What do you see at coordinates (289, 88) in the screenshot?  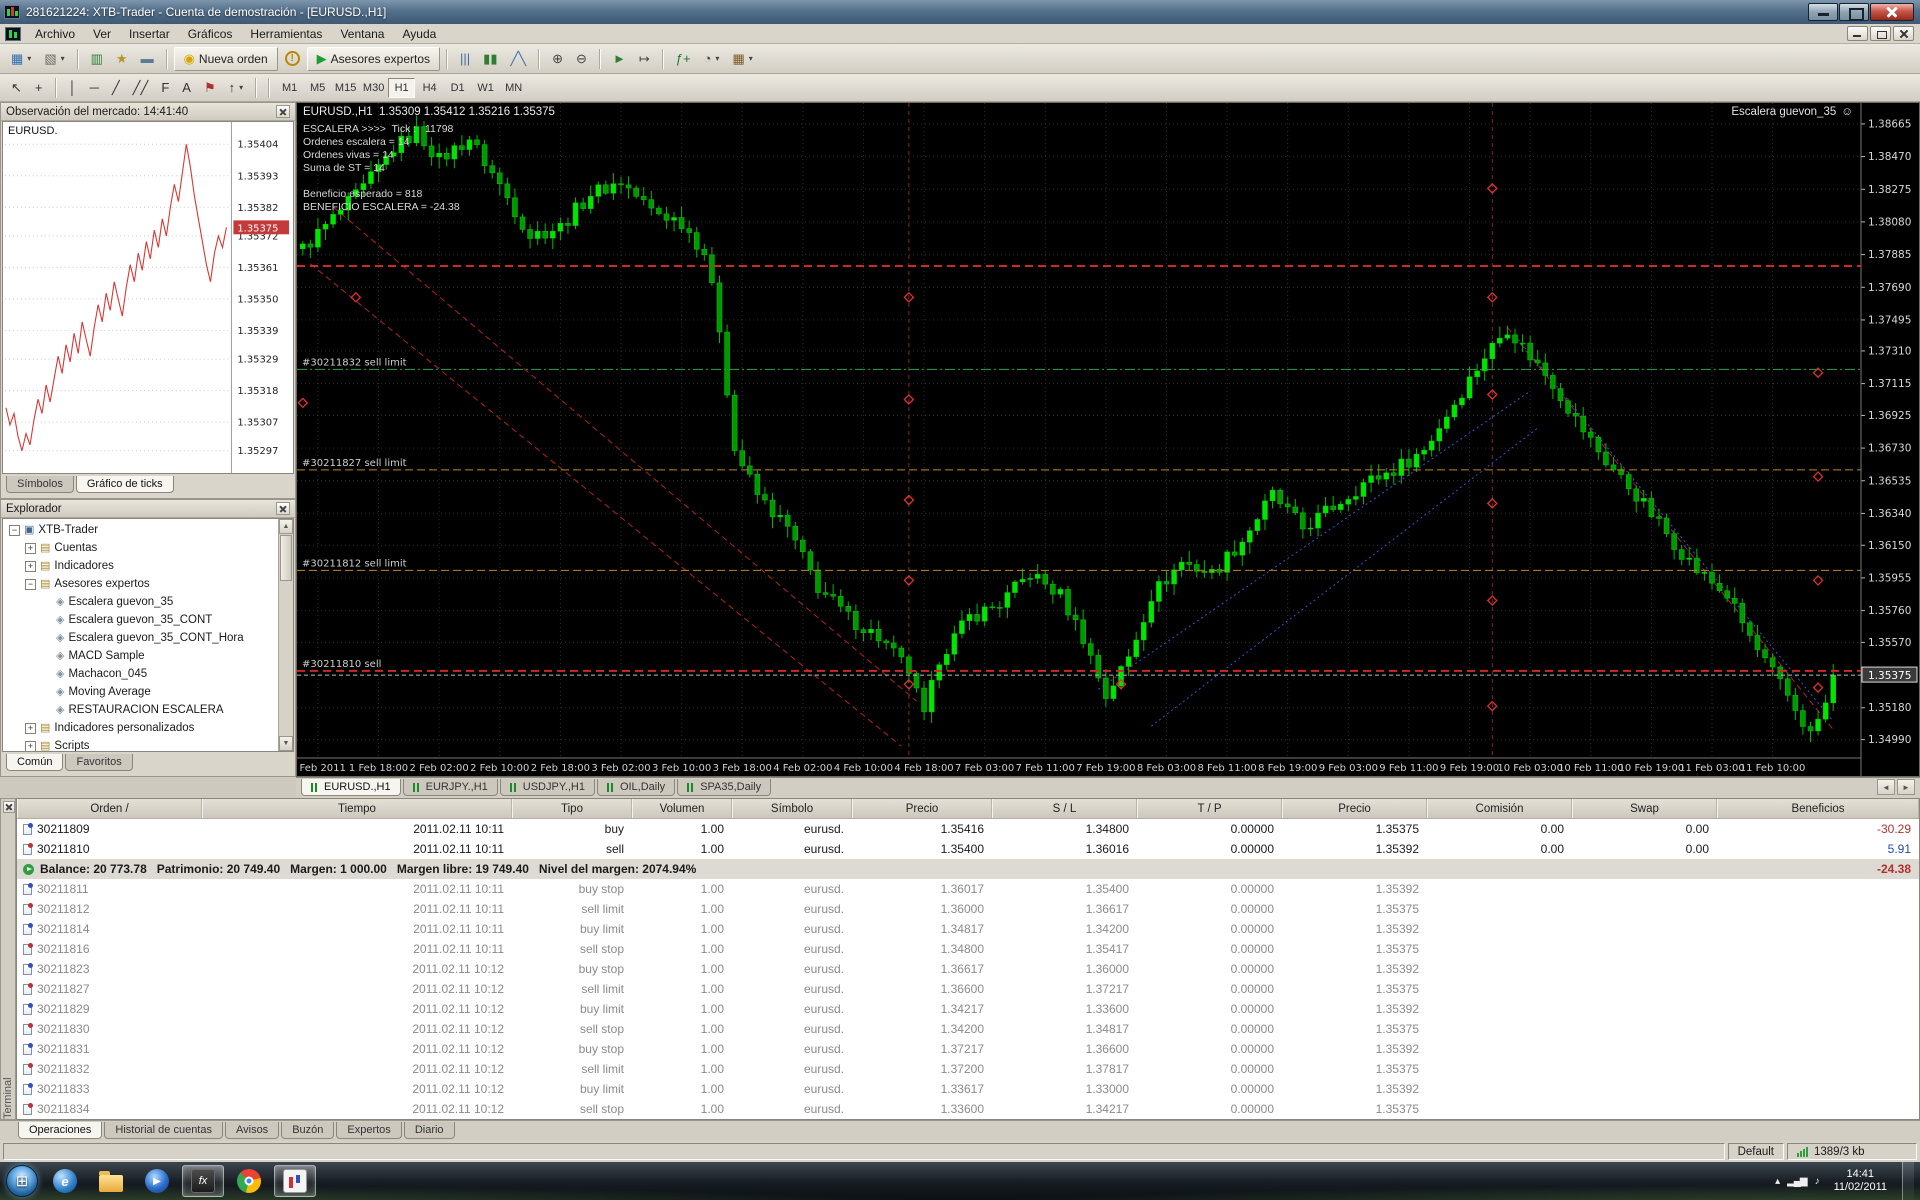 I see `timeframe-m1: M1` at bounding box center [289, 88].